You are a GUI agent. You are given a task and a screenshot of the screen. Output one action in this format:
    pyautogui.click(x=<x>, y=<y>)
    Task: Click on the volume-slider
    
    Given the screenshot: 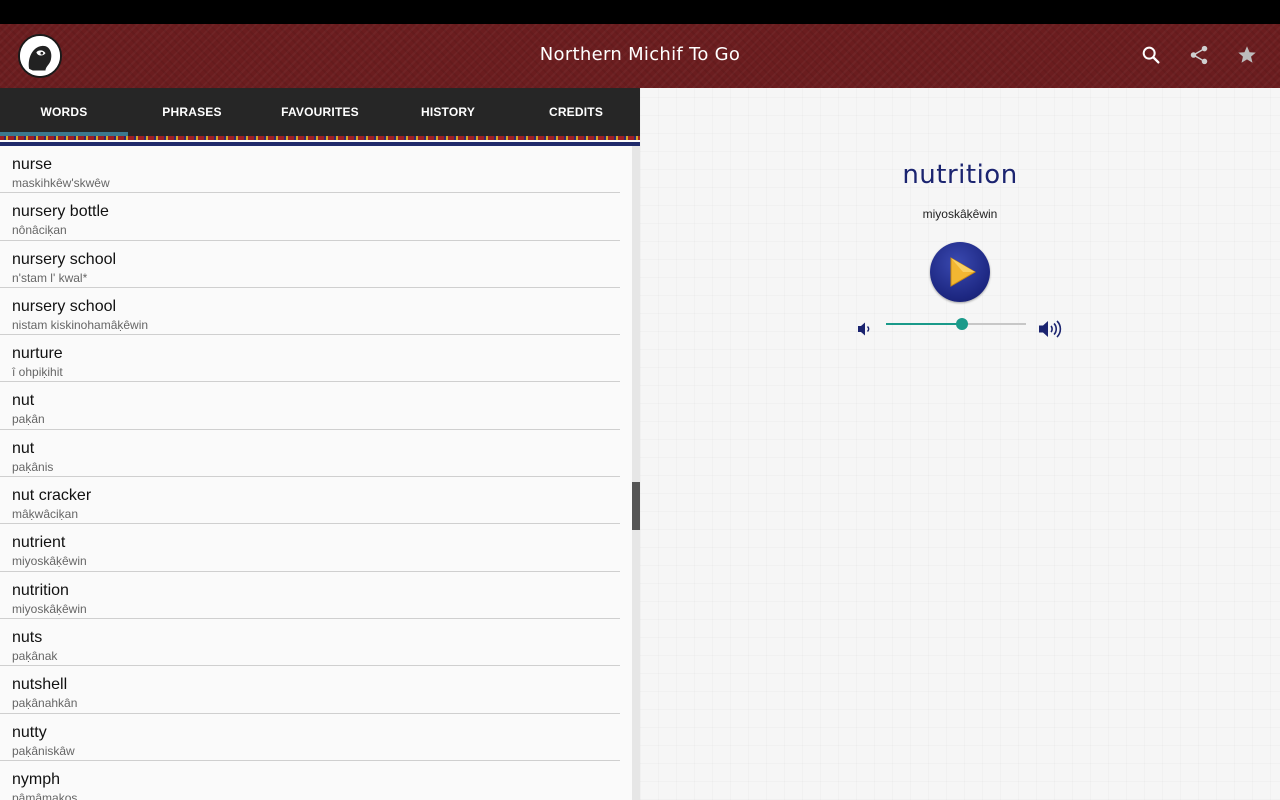 What is the action you would take?
    pyautogui.click(x=956, y=324)
    